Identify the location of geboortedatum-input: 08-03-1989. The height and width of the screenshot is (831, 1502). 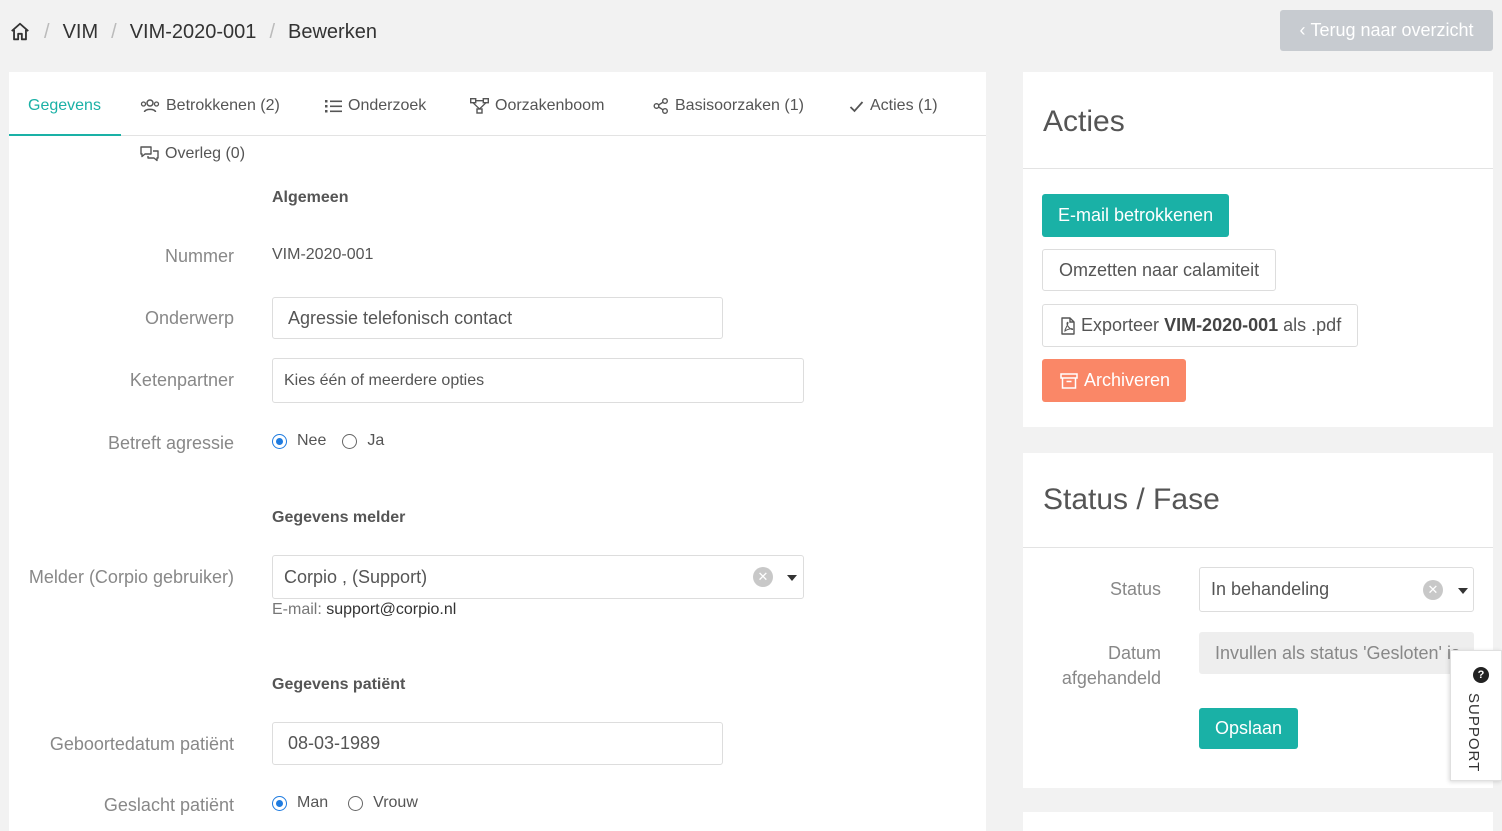
(497, 743).